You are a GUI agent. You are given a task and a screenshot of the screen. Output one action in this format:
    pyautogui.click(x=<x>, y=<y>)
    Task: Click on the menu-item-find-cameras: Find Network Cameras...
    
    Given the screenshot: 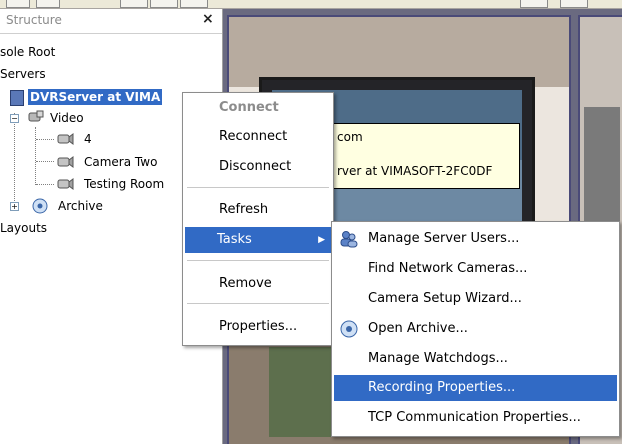 What is the action you would take?
    pyautogui.click(x=475, y=269)
    